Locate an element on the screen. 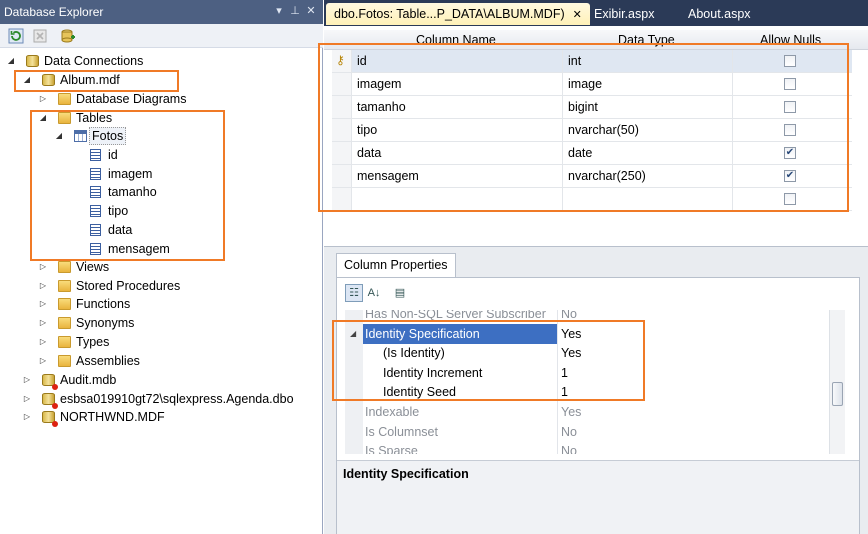 The width and height of the screenshot is (868, 534). property-row: (Is Identity) Yes is located at coordinates (595, 353).